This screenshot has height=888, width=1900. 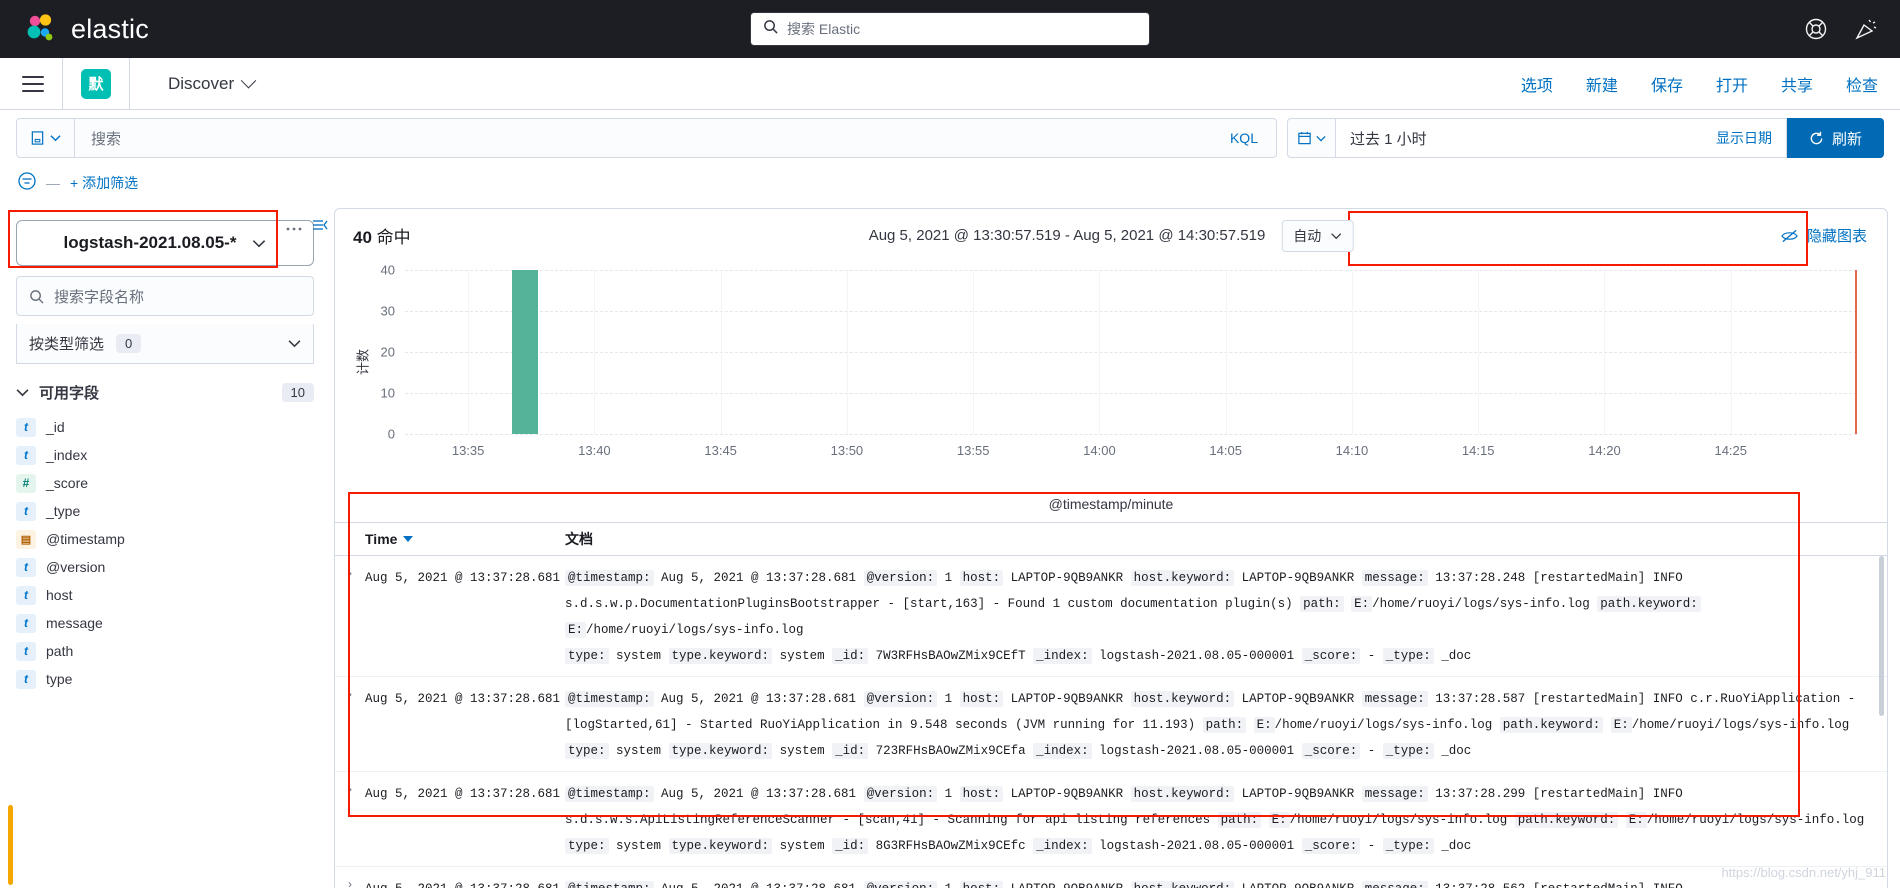 What do you see at coordinates (1388, 139) in the screenshot?
I see `date-range-value: 过去 1 小时` at bounding box center [1388, 139].